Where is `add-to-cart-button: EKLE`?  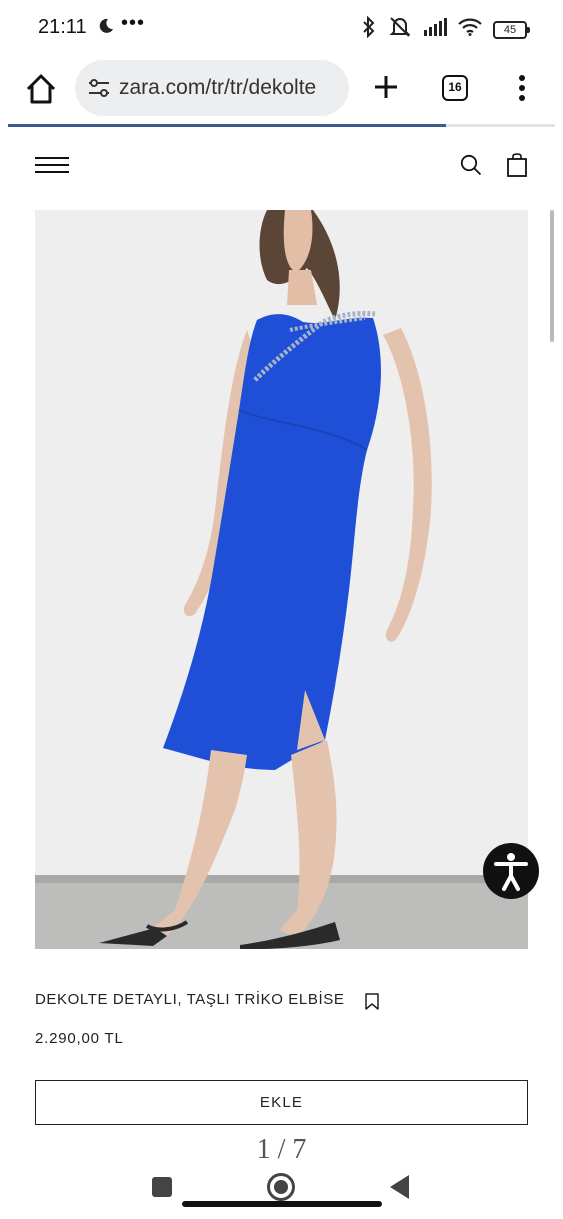
add-to-cart-button: EKLE is located at coordinates (281, 1102).